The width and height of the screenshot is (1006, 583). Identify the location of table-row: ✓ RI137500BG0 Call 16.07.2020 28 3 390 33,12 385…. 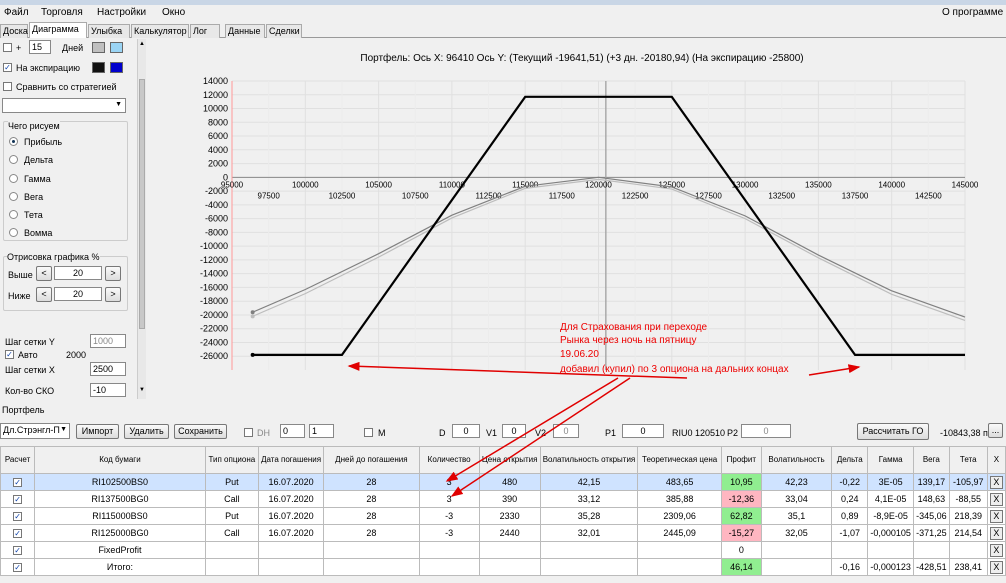
(503, 499).